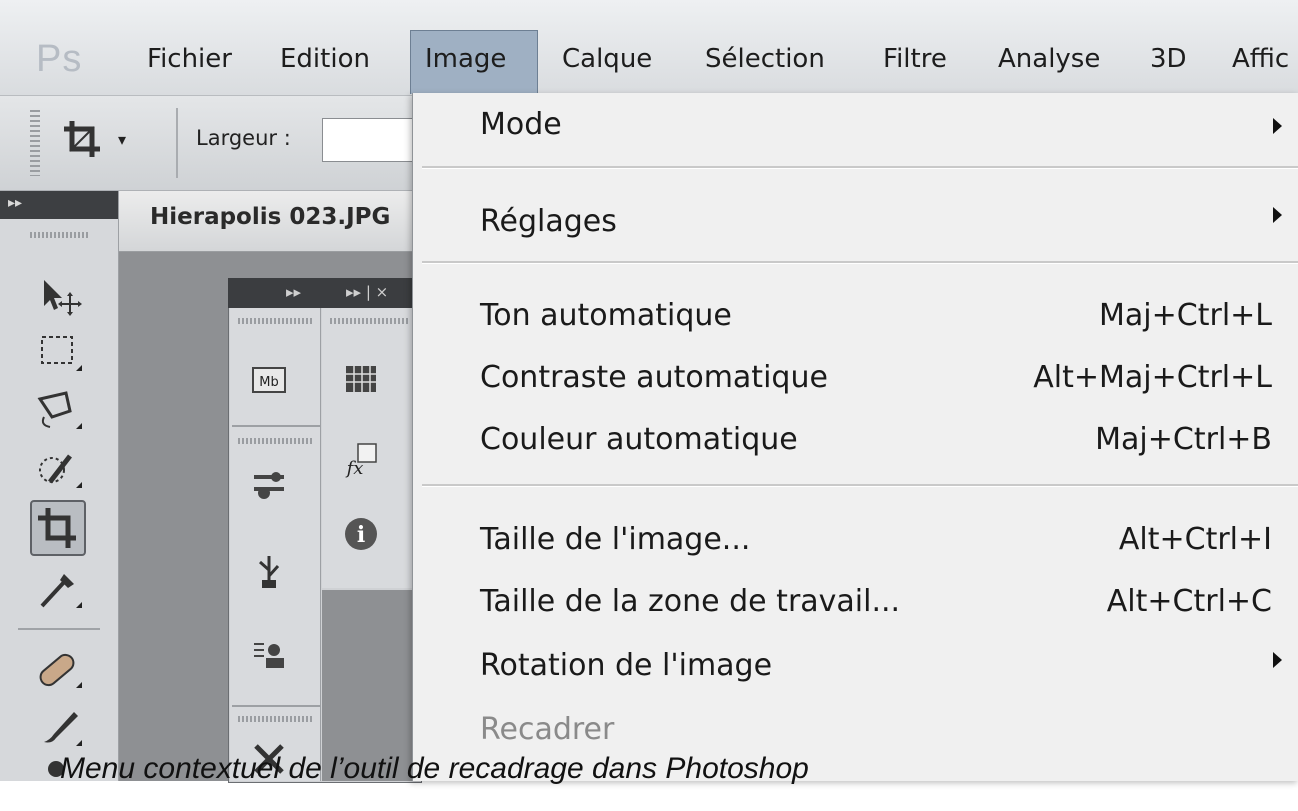 This screenshot has width=1298, height=811. What do you see at coordinates (626, 666) in the screenshot?
I see `menu-item-rotation-image: Rotation de l'image` at bounding box center [626, 666].